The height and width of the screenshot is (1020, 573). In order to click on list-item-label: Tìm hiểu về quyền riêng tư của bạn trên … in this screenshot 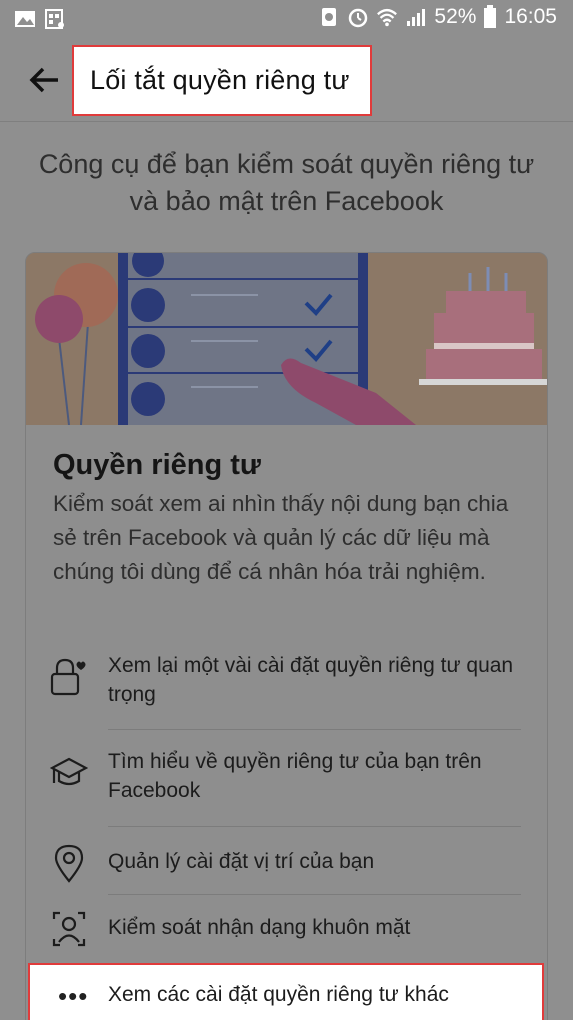, I will do `click(295, 776)`.